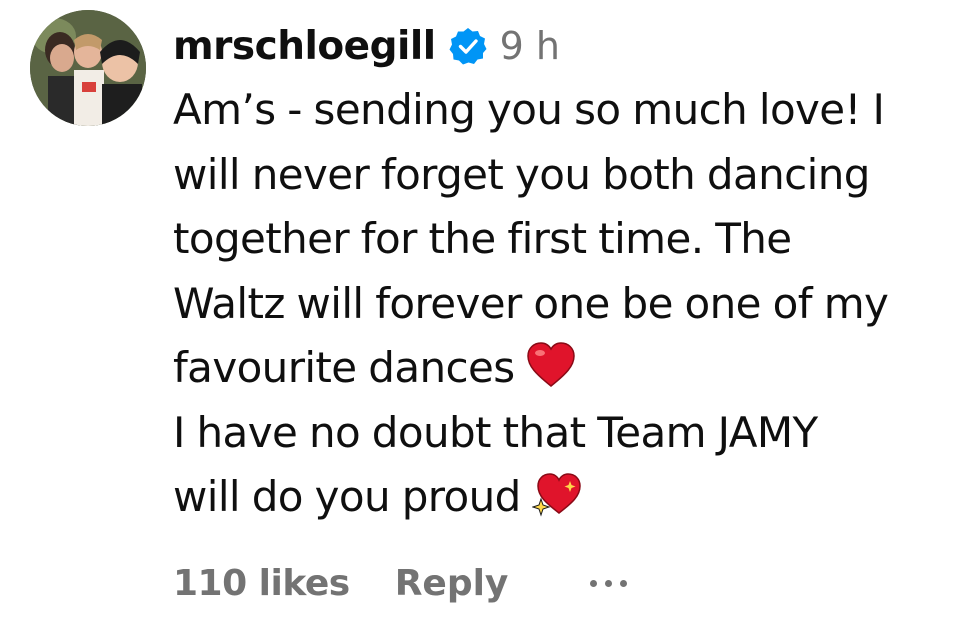  Describe the element at coordinates (452, 583) in the screenshot. I see `reply-button: Reply` at that location.